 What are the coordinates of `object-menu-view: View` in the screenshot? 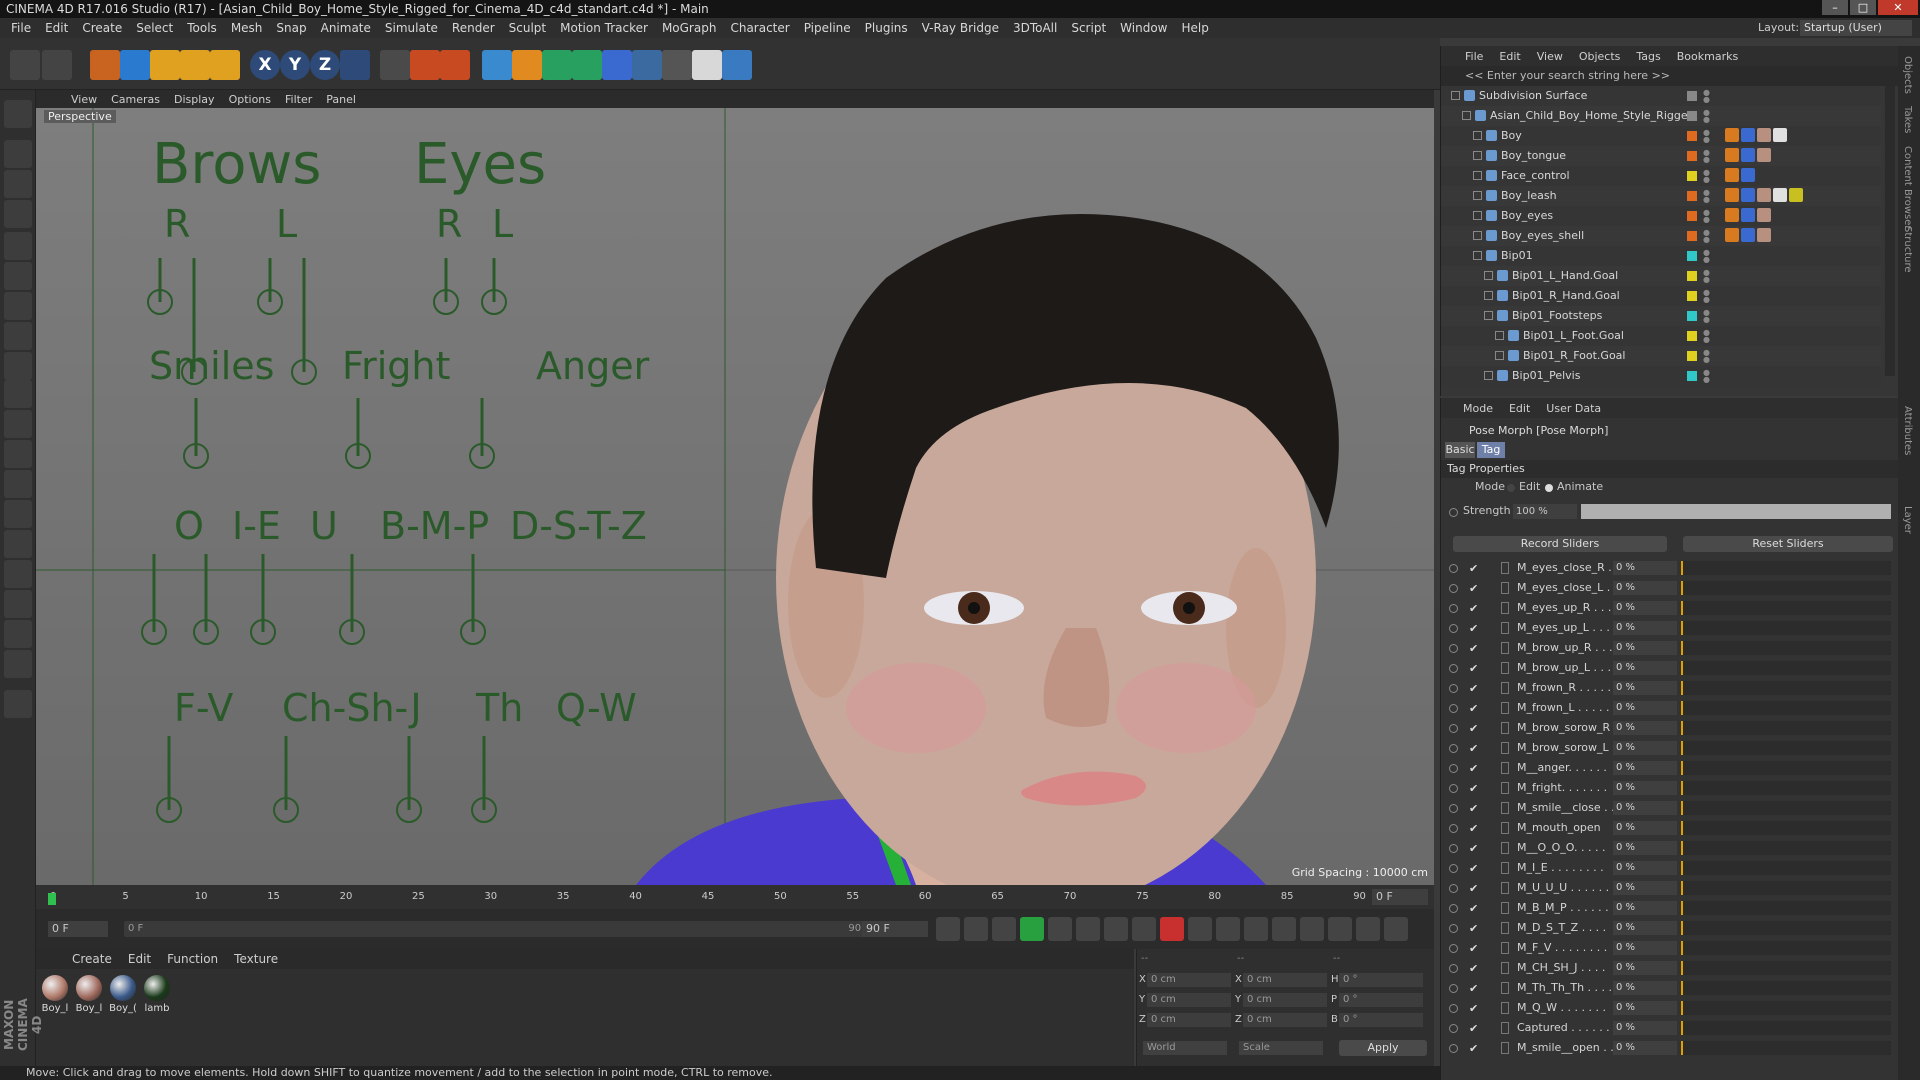 It's located at (1550, 56).